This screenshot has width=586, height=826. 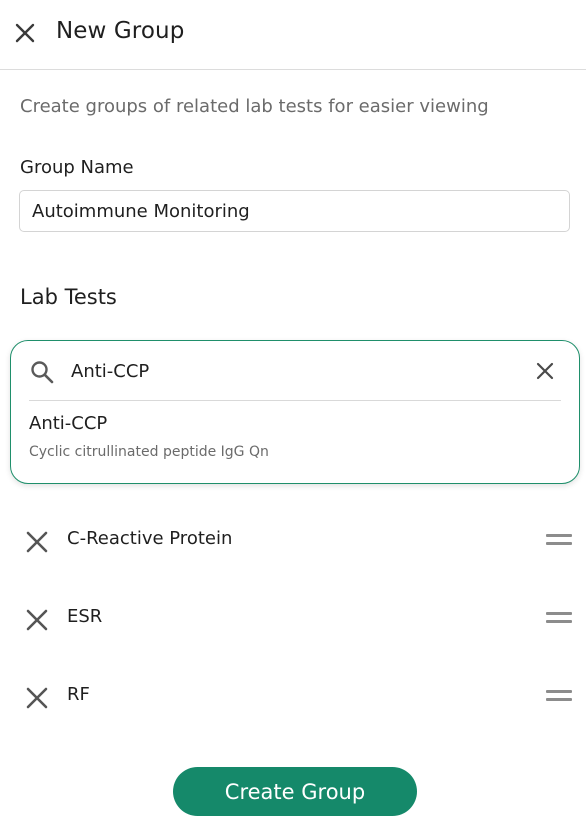 What do you see at coordinates (293, 541) in the screenshot?
I see `selected-test-row: C-Reactive Protein` at bounding box center [293, 541].